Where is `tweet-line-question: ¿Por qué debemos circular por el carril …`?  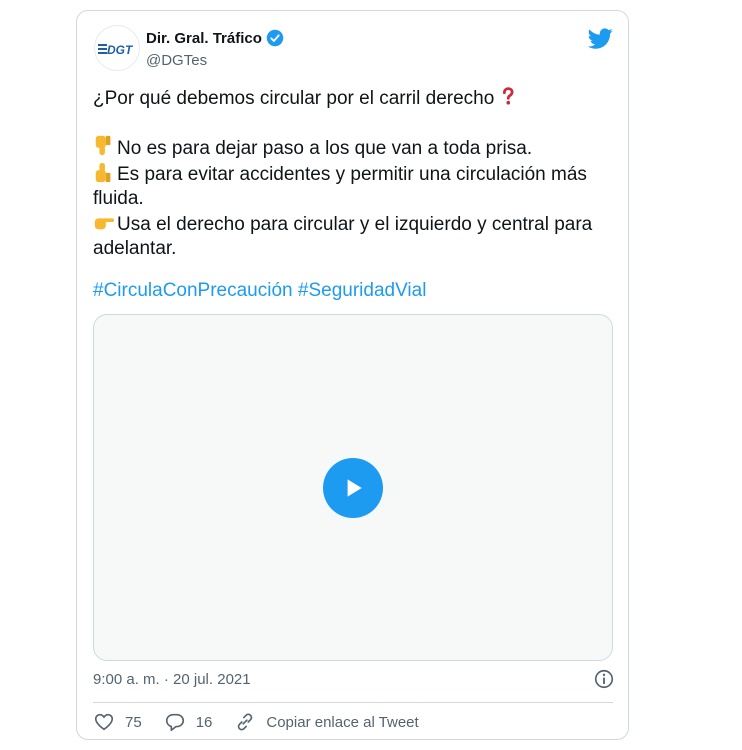
tweet-line-question: ¿Por qué debemos circular por el carril … is located at coordinates (353, 98).